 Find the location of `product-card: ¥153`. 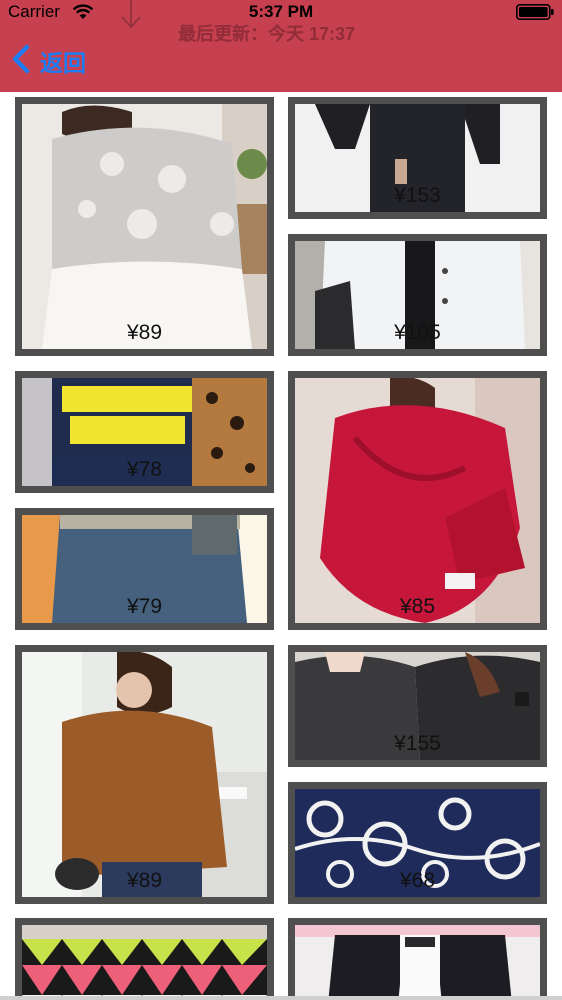

product-card: ¥153 is located at coordinates (417, 158).